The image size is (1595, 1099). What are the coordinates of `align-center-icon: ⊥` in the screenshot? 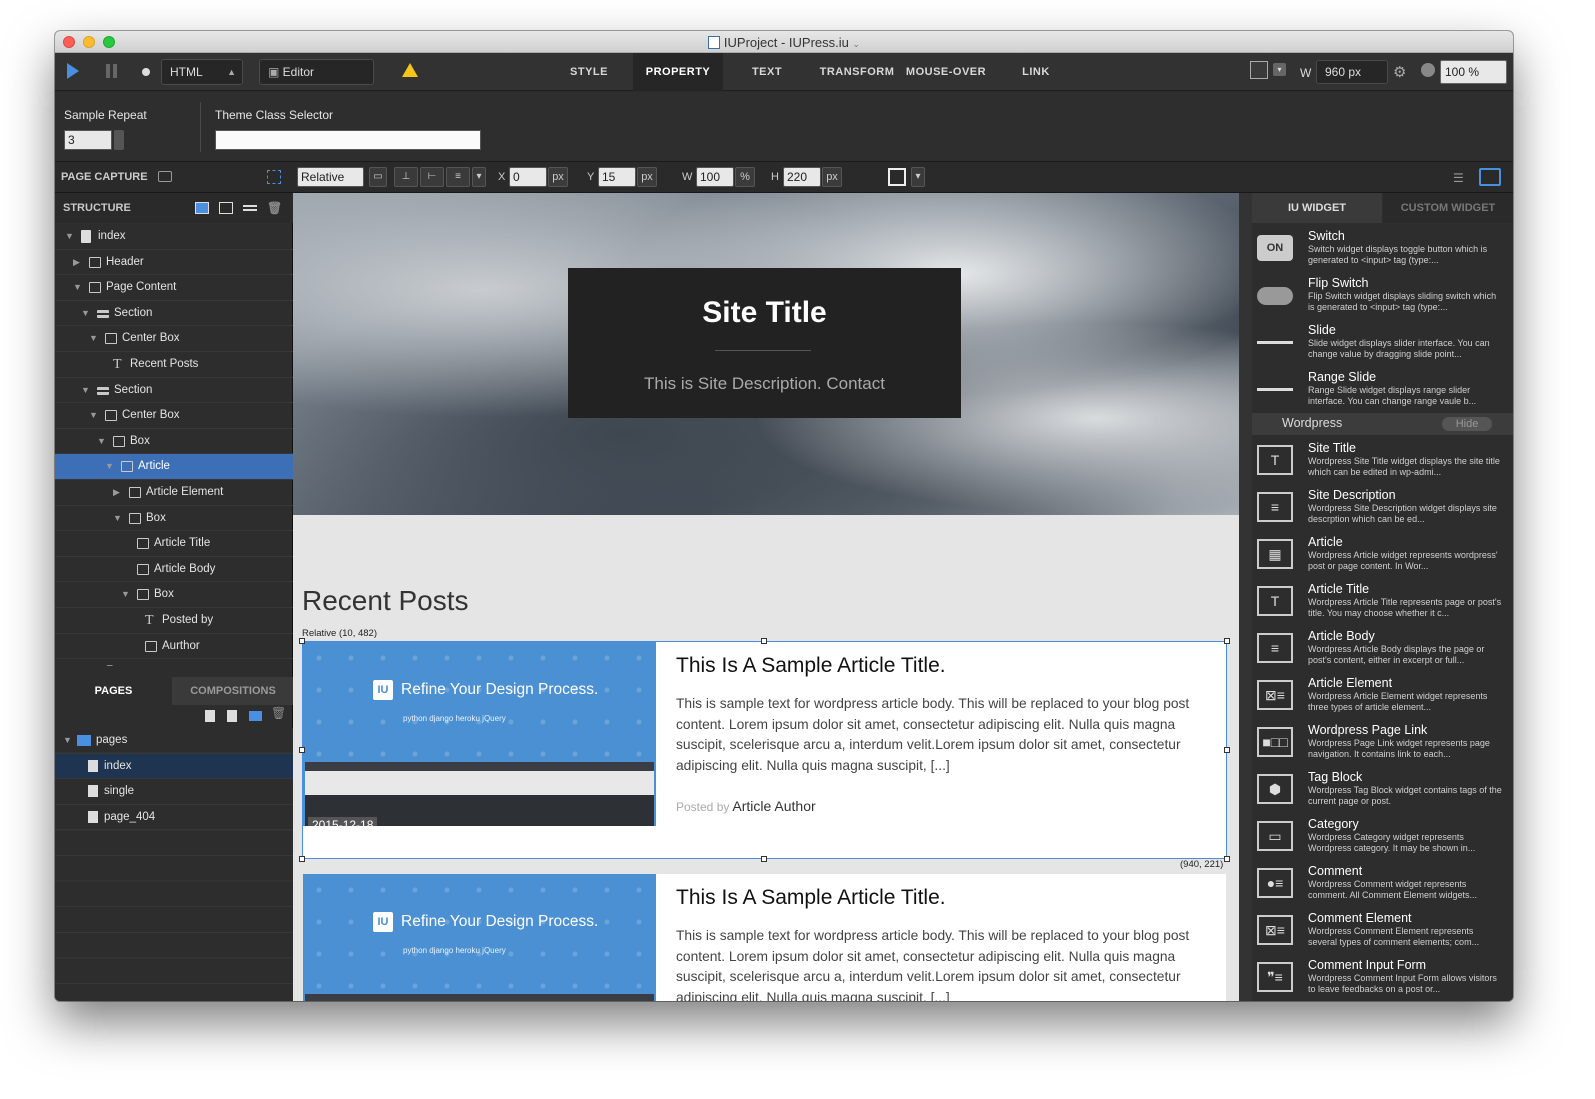 It's located at (406, 177).